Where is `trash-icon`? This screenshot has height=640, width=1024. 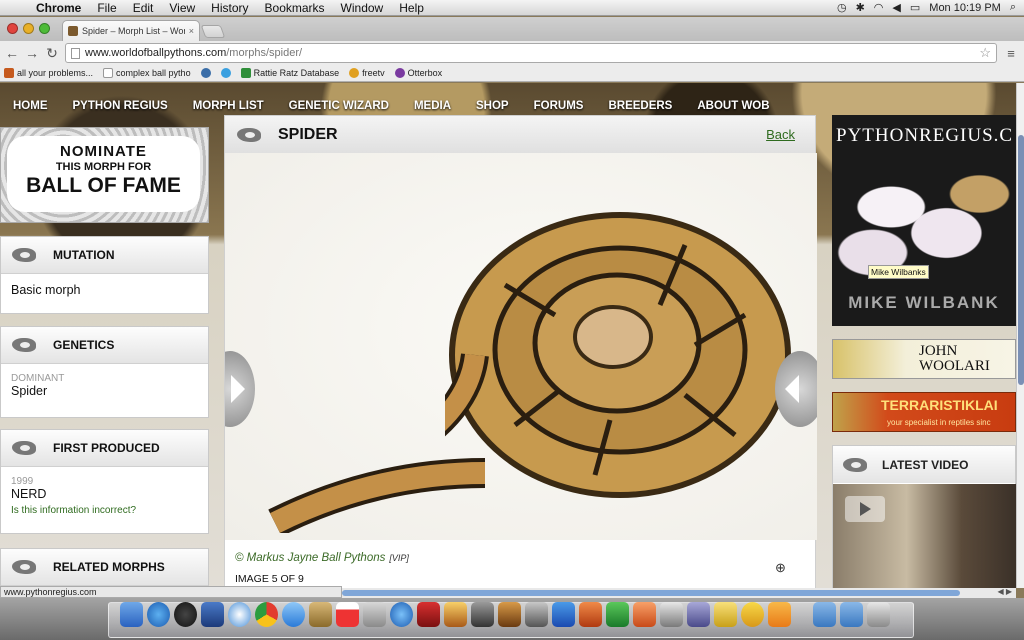
trash-icon is located at coordinates (878, 614).